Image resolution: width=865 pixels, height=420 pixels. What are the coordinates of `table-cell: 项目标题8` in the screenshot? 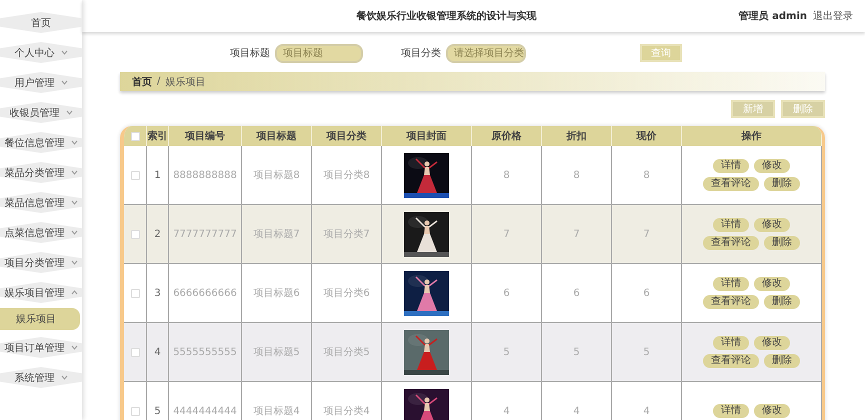 It's located at (277, 175).